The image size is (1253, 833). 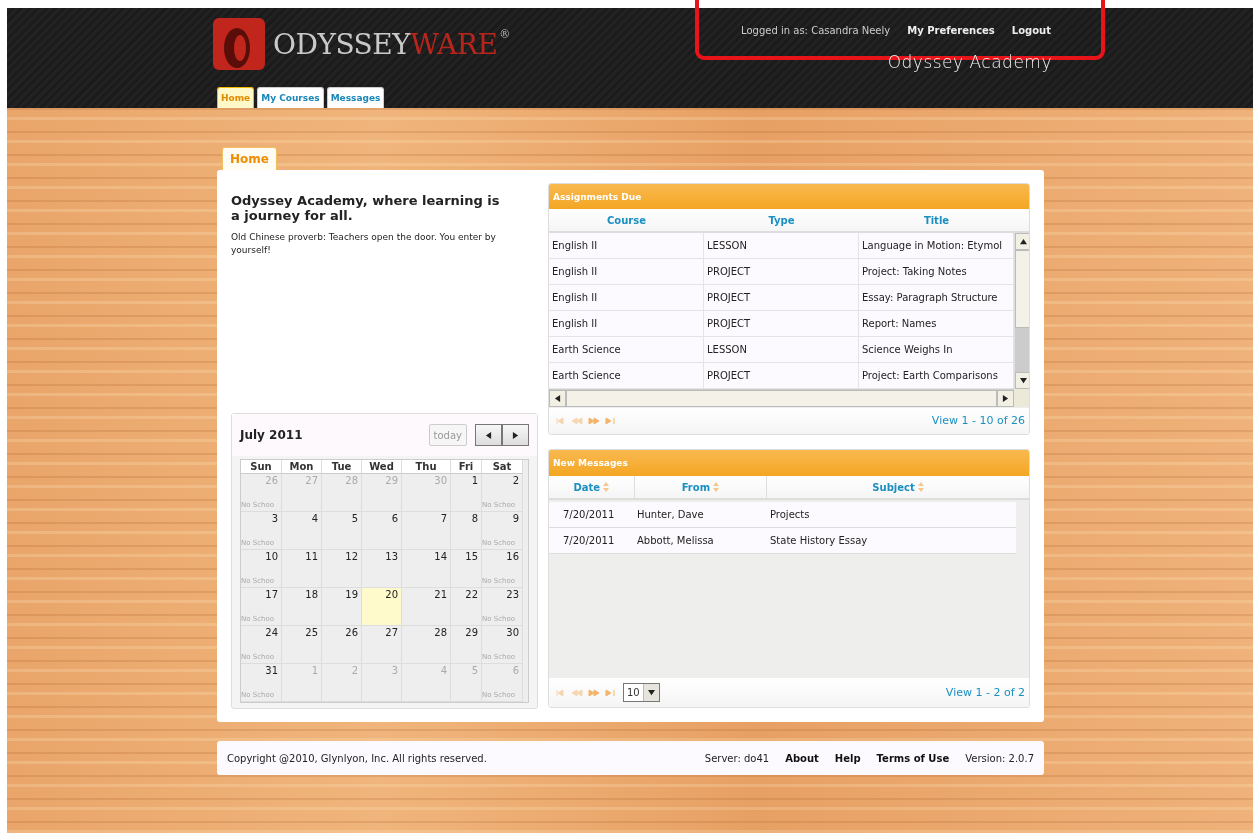 I want to click on calendar-day: 21, so click(x=426, y=607).